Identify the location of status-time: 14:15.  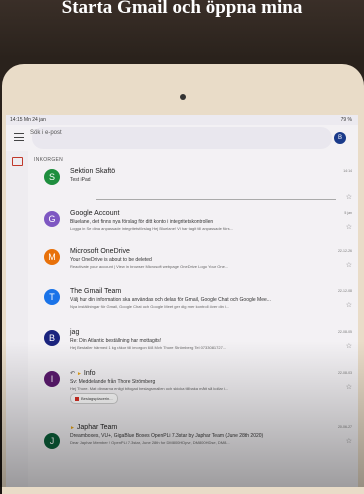
(16, 120).